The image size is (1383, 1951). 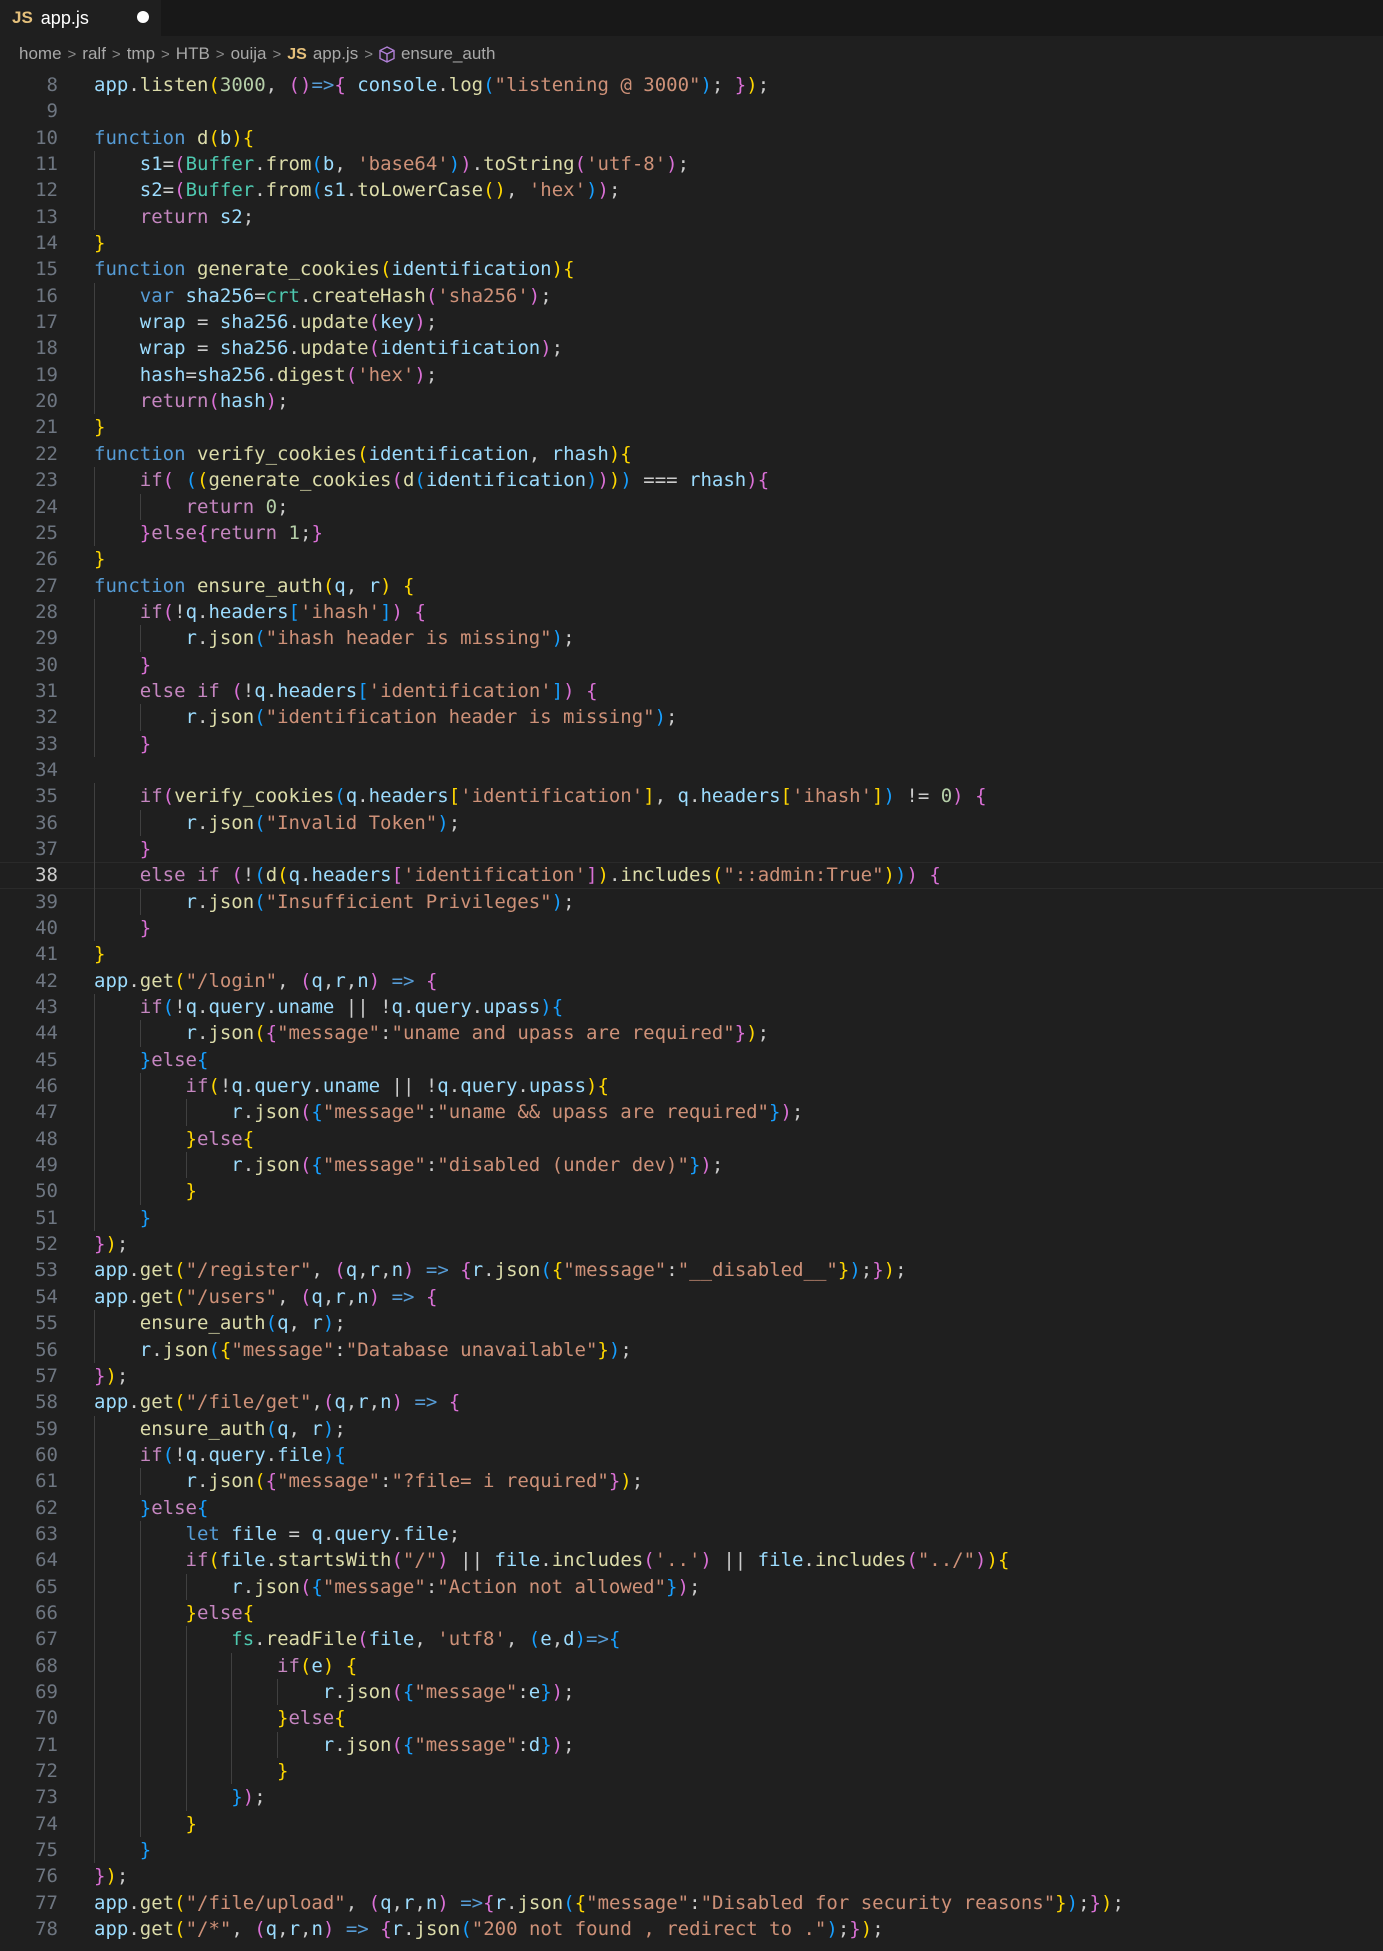 I want to click on code-line: 48 }else{, so click(x=691, y=1139).